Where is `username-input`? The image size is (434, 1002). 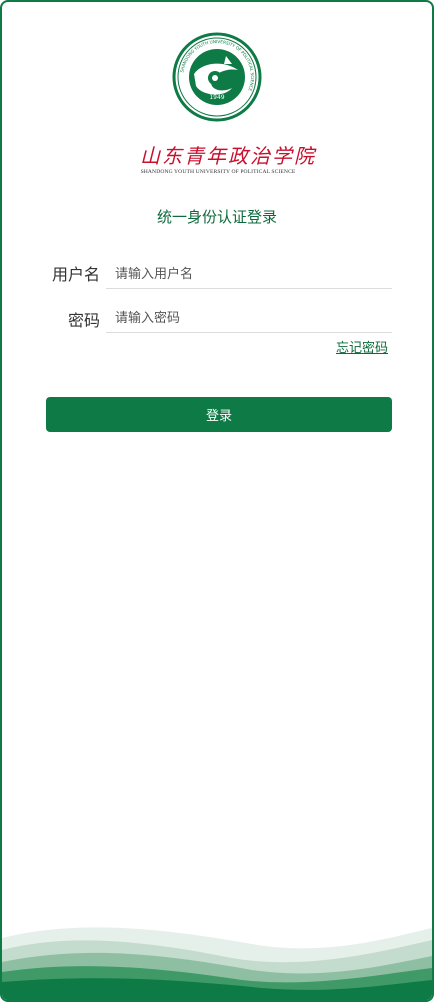
username-input is located at coordinates (249, 275).